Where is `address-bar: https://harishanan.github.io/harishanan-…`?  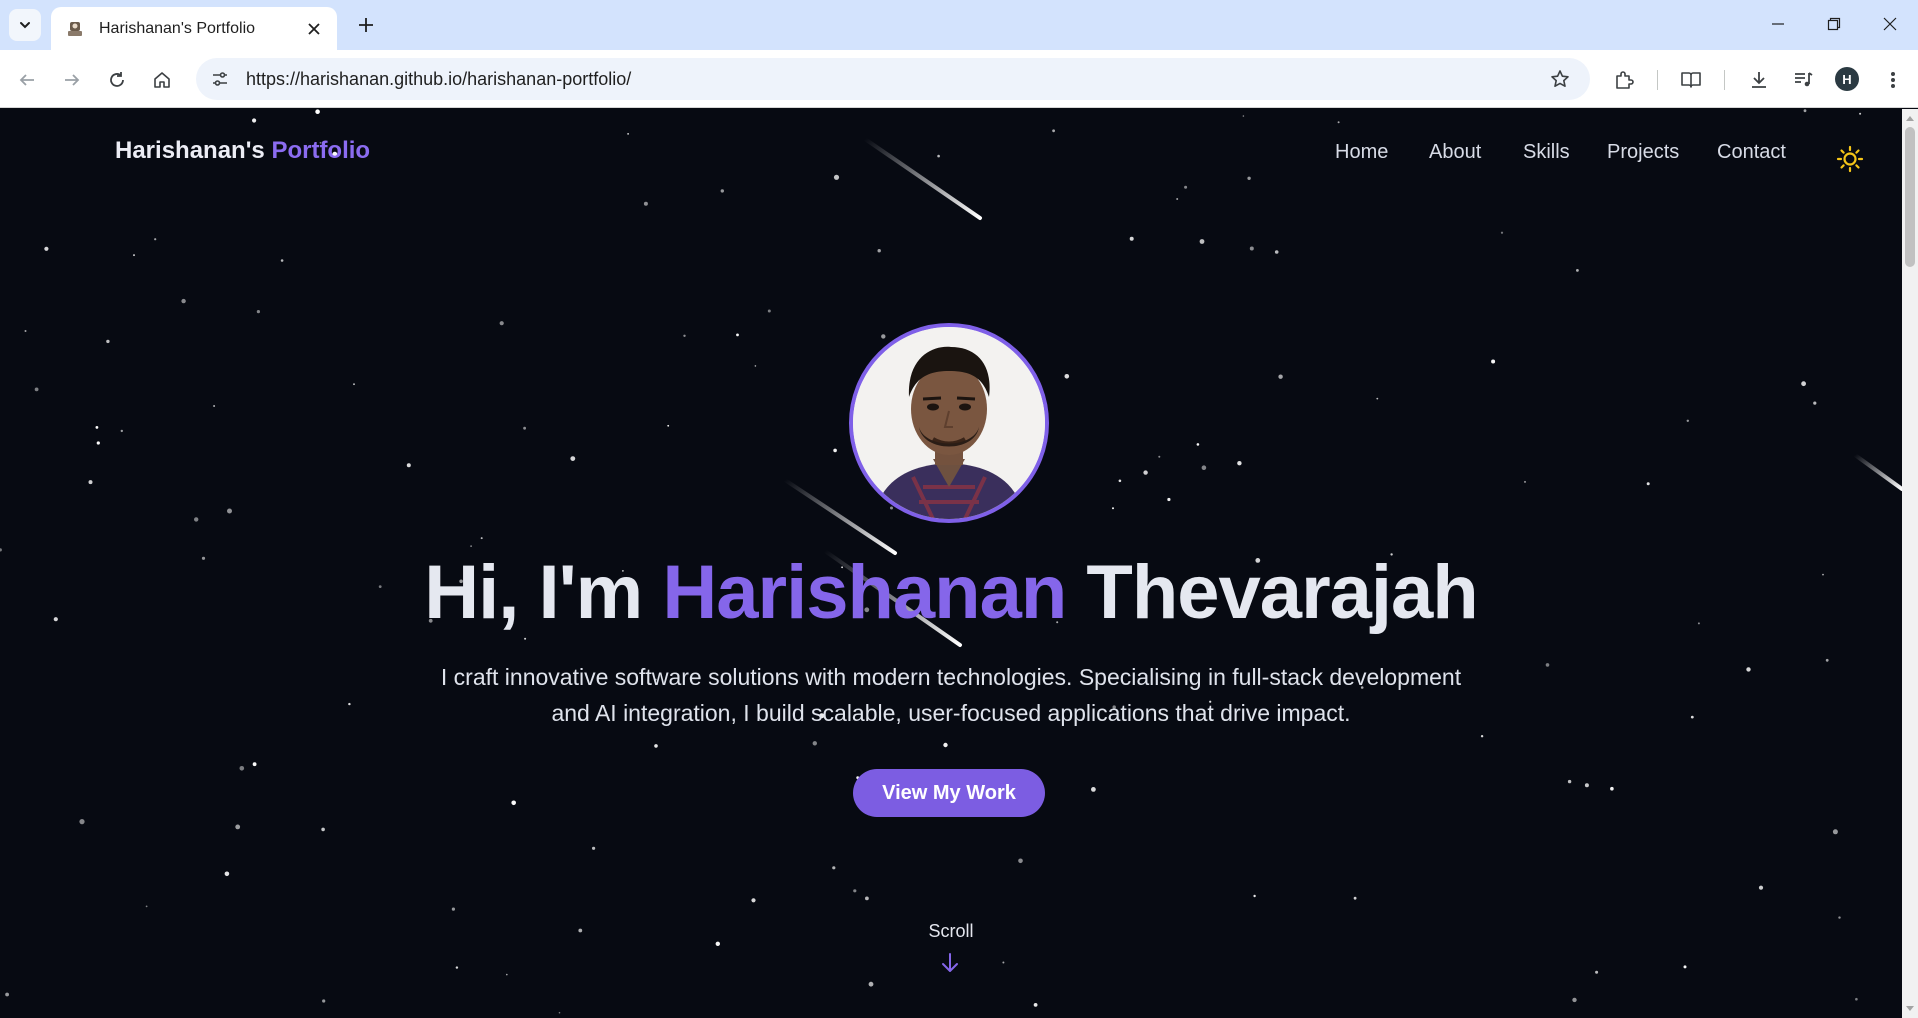 address-bar: https://harishanan.github.io/harishanan-… is located at coordinates (893, 79).